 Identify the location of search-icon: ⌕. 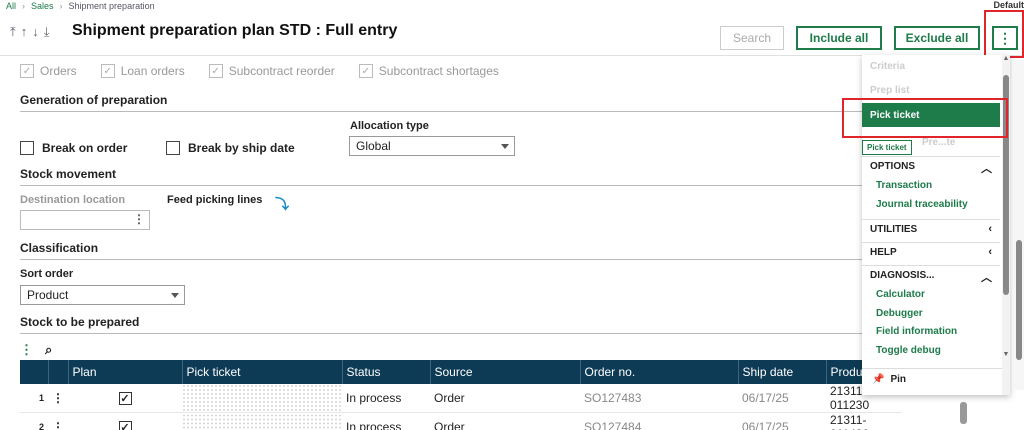
(48, 350).